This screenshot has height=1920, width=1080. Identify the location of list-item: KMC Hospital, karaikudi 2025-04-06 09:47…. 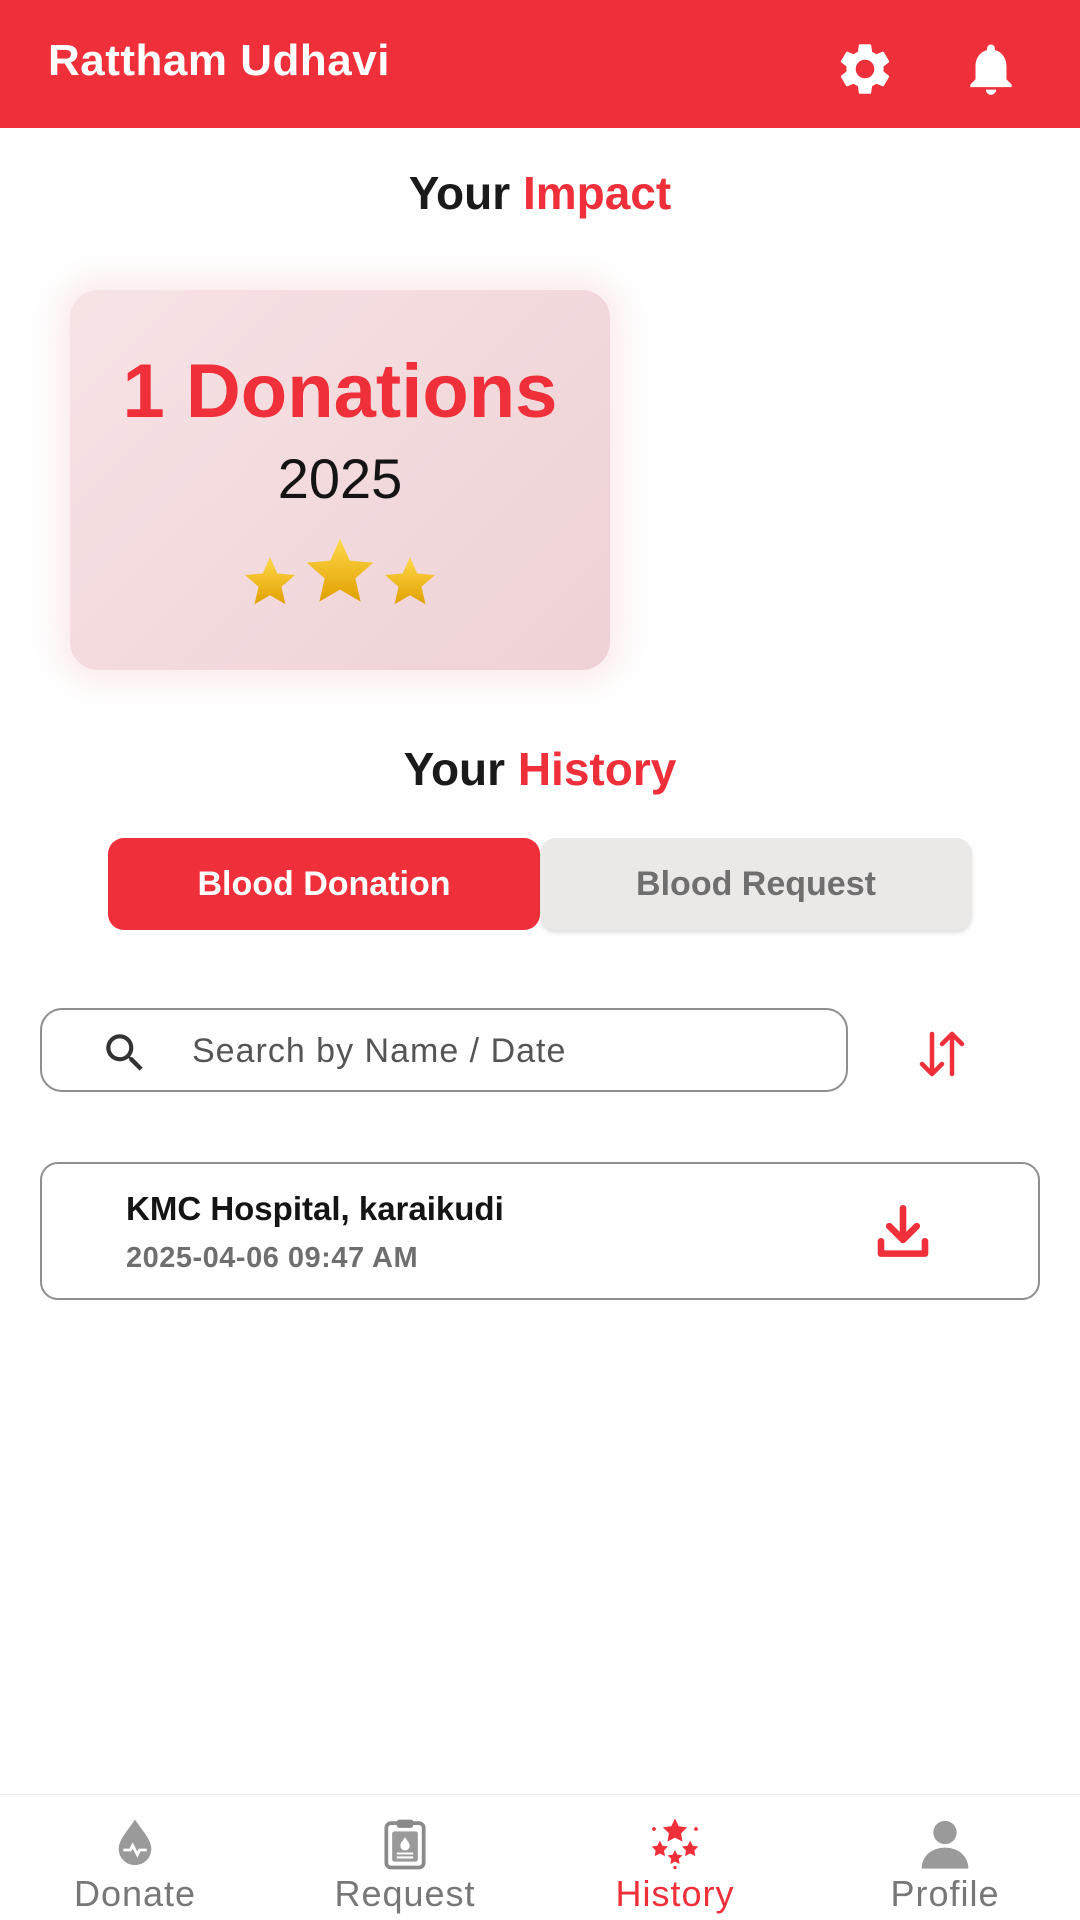
(540, 1231).